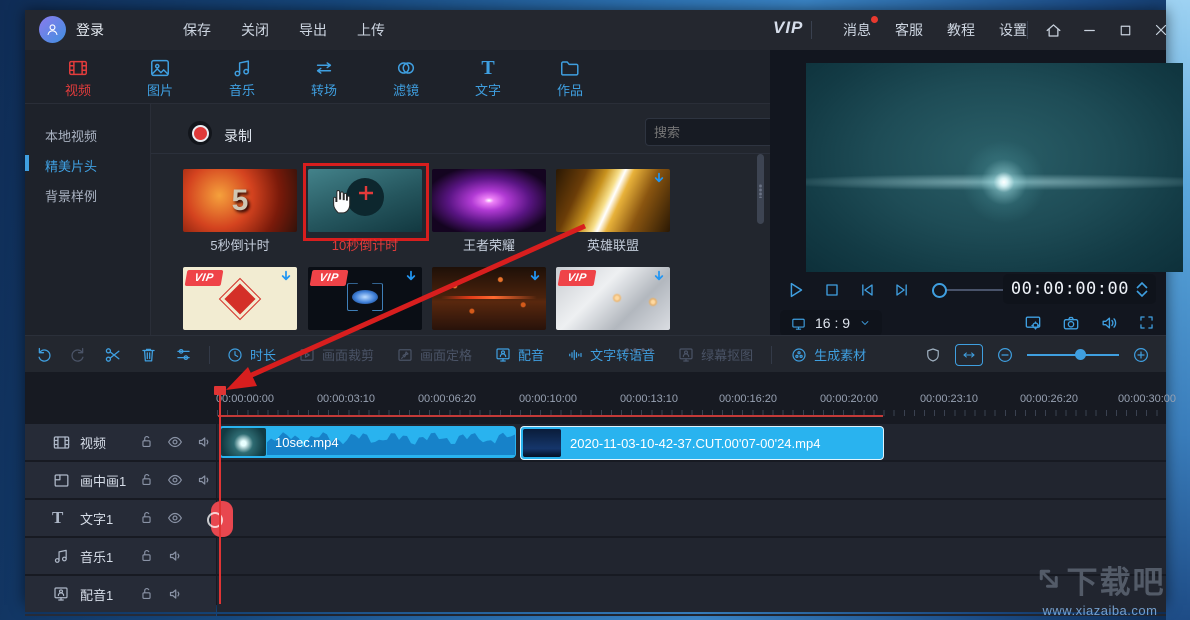 This screenshot has width=1190, height=620. I want to click on clip-10sec: 10sec.mp4, so click(367, 442).